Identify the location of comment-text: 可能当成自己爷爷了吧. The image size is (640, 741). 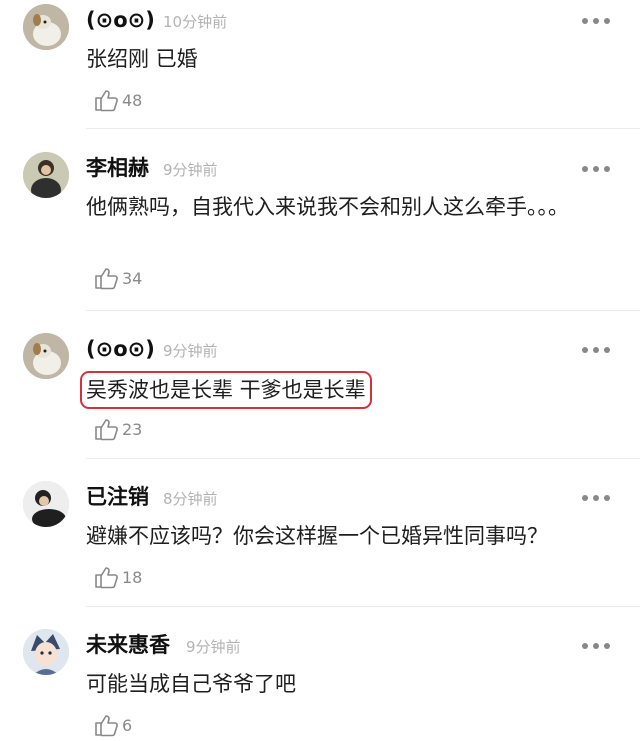
(191, 684).